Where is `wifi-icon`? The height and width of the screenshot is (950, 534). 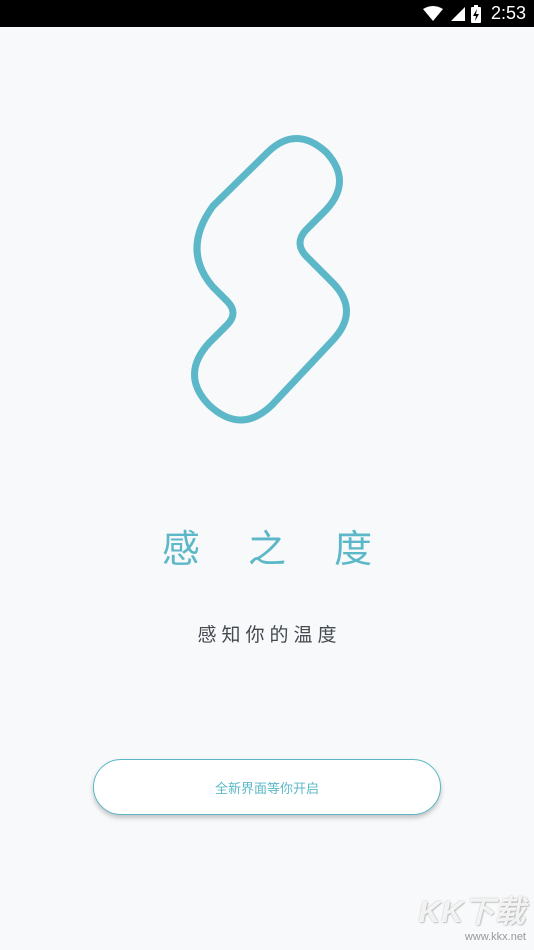 wifi-icon is located at coordinates (432, 13).